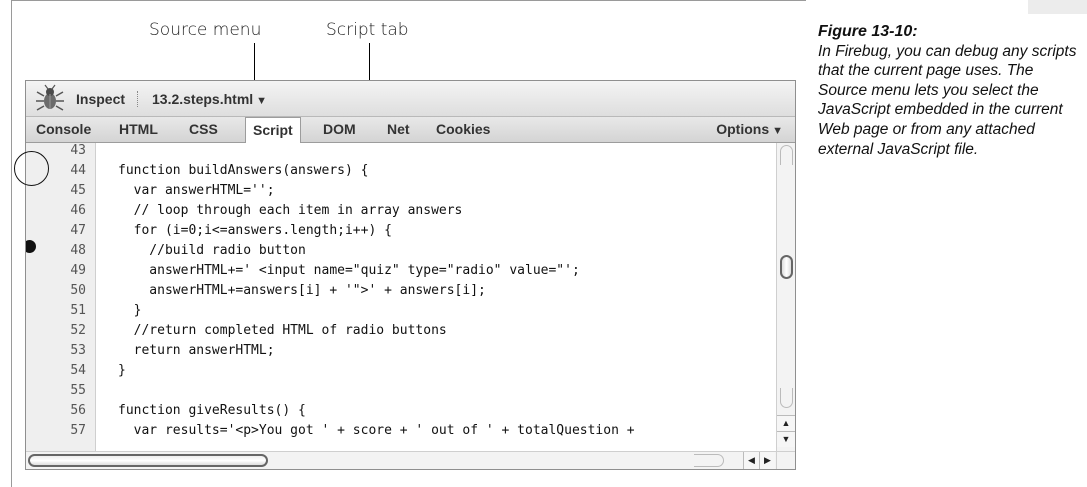 The image size is (1087, 487). Describe the element at coordinates (785, 297) in the screenshot. I see `vertical-scrollbar: ▲ ▼` at that location.